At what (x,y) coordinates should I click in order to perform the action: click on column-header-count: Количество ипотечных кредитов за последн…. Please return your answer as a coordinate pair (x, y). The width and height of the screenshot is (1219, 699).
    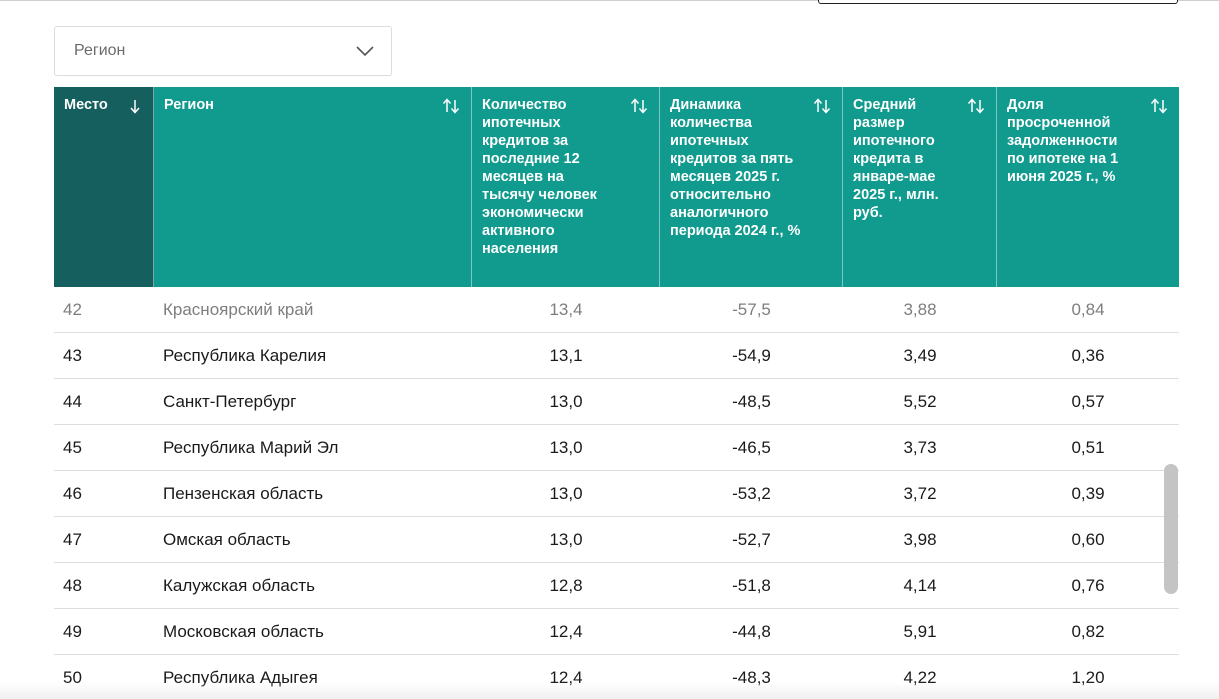
    Looking at the image, I should click on (566, 187).